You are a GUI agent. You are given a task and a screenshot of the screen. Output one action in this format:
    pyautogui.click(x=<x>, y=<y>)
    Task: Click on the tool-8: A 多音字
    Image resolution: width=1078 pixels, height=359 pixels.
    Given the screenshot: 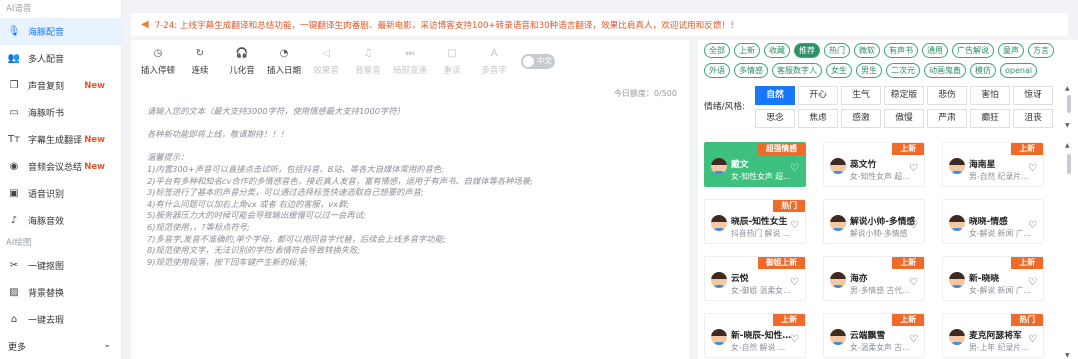 What is the action you would take?
    pyautogui.click(x=494, y=64)
    